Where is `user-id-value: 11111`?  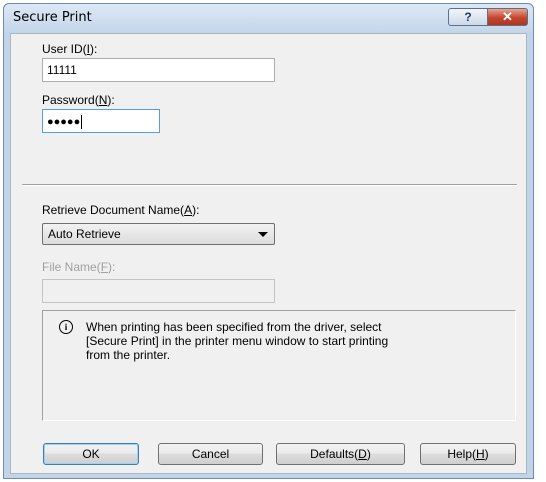
user-id-value: 11111 is located at coordinates (62, 70).